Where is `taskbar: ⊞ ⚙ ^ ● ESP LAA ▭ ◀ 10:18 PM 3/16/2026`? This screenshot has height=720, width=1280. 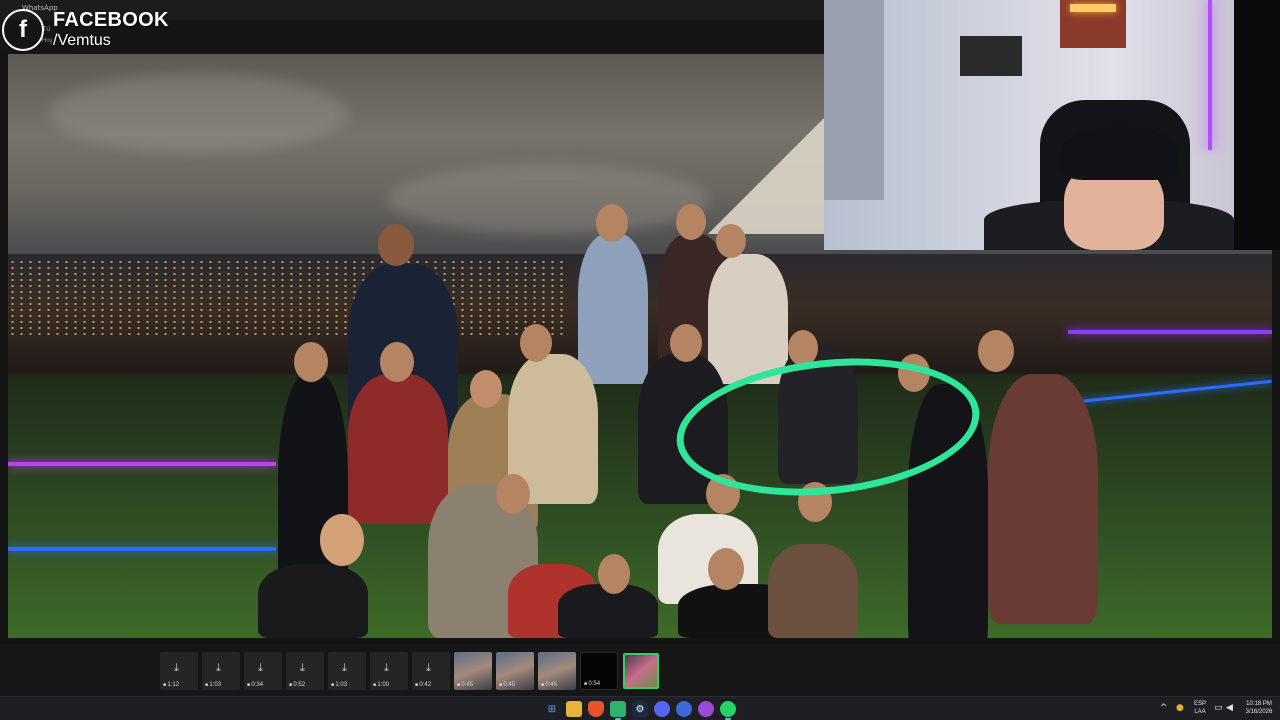
taskbar: ⊞ ⚙ ^ ● ESP LAA ▭ ◀ 10:18 PM 3/16/2026 is located at coordinates (640, 708).